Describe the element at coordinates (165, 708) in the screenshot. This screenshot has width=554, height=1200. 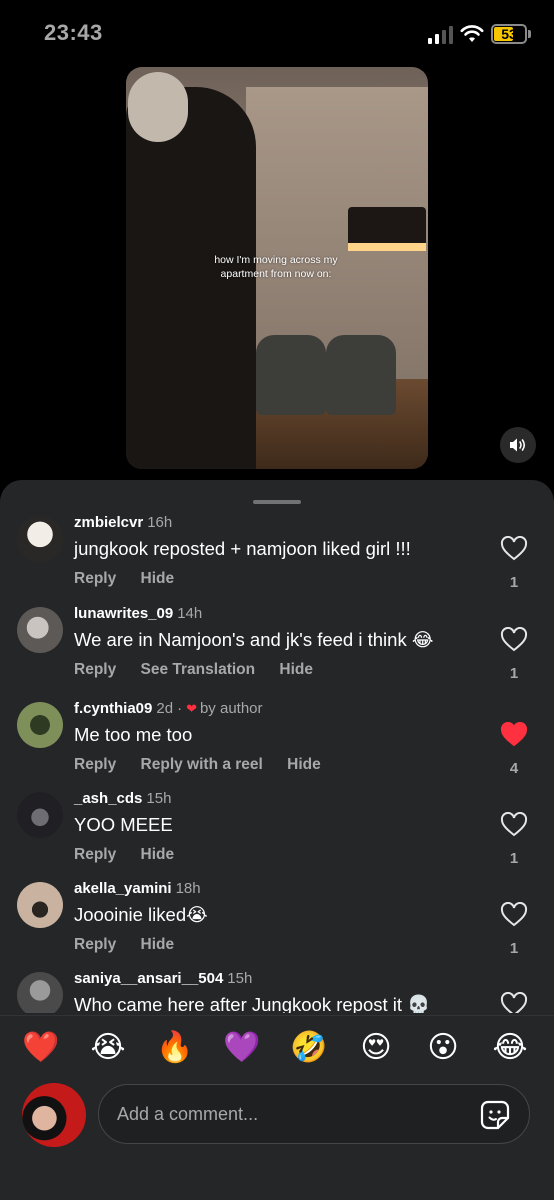
I see `comment-time: 2d` at that location.